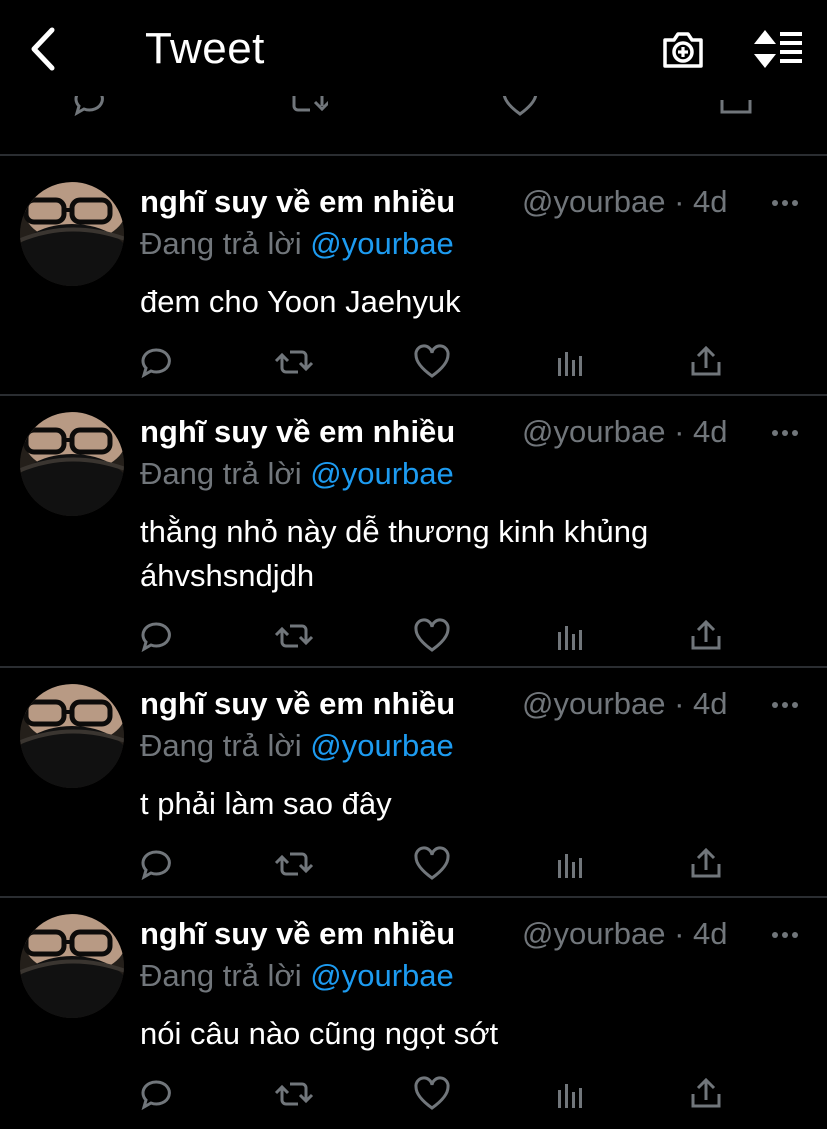 This screenshot has height=1129, width=827. Describe the element at coordinates (413, 50) in the screenshot. I see `top-bar: Tweet` at that location.